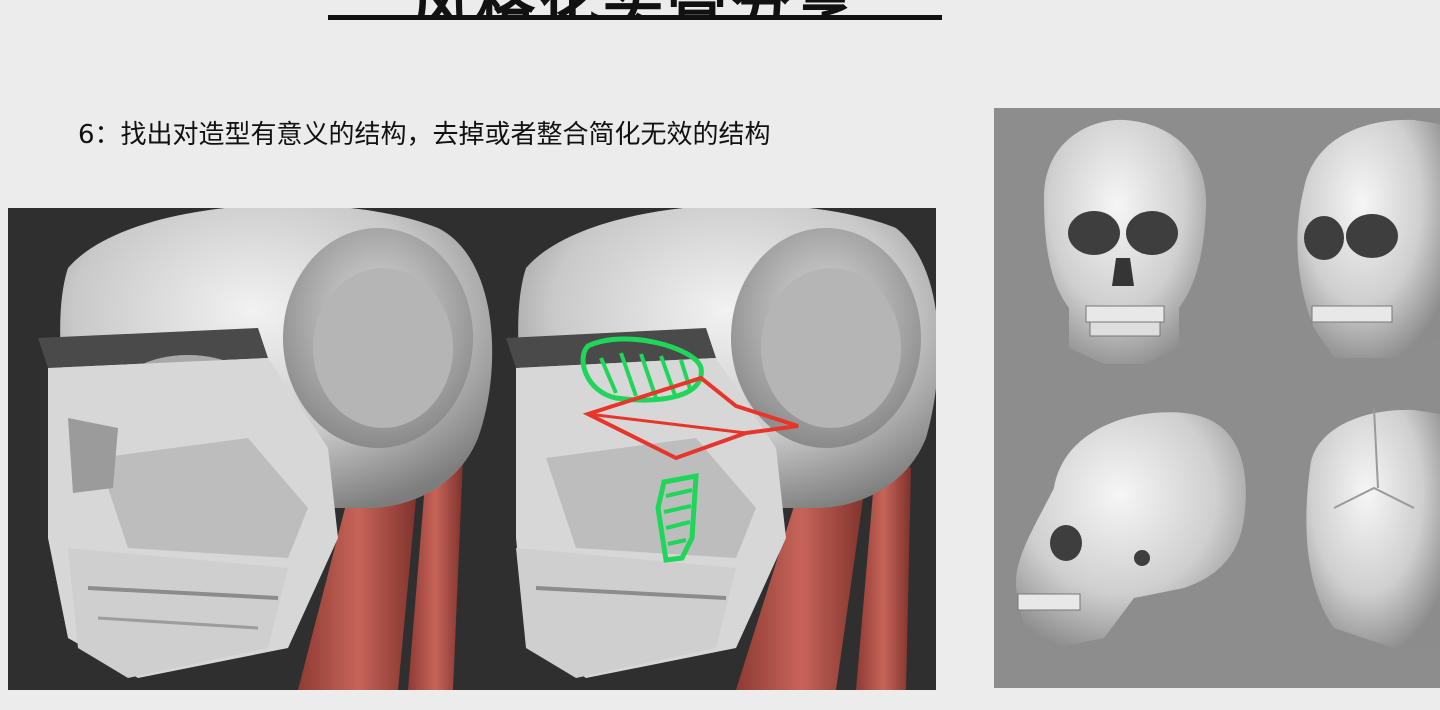 The image size is (1440, 710). Describe the element at coordinates (1373, 527) in the screenshot. I see `skull-back-view` at that location.